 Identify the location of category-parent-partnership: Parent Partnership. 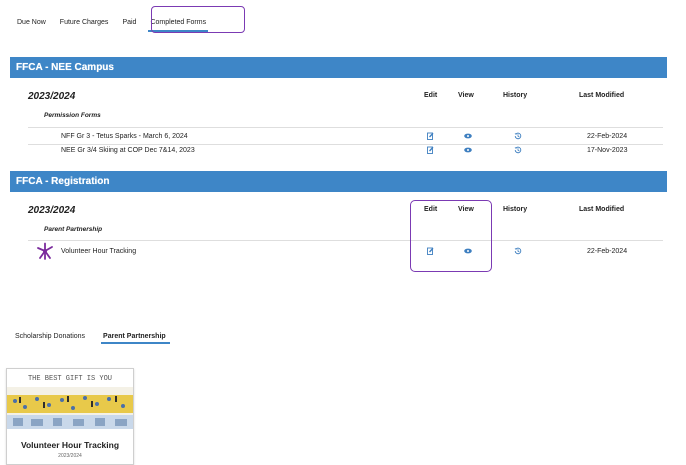
(73, 229).